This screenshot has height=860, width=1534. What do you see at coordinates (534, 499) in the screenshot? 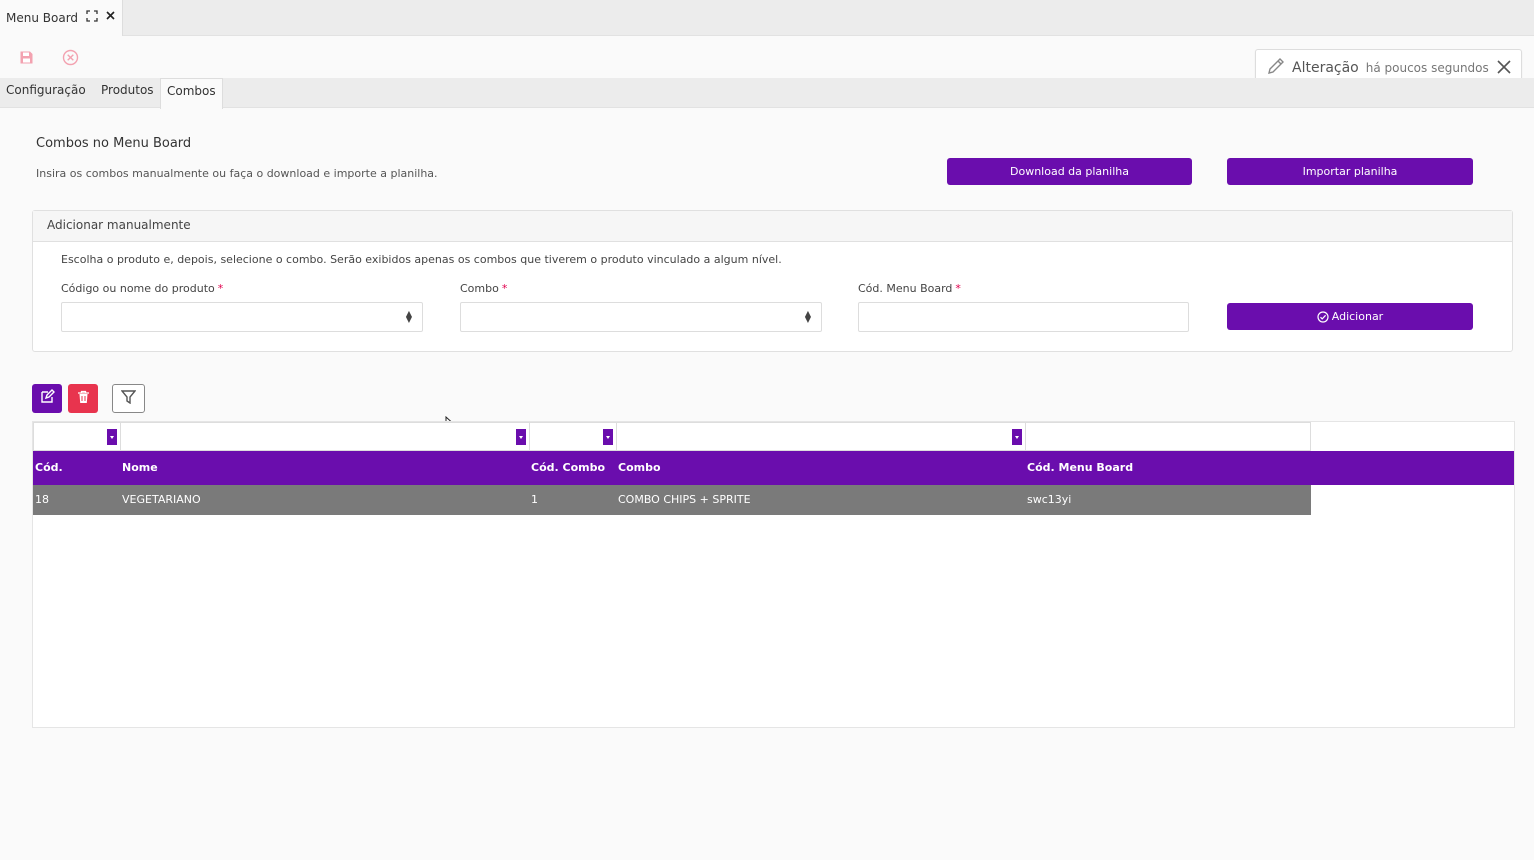
I see `cell-cod-combo: 1` at bounding box center [534, 499].